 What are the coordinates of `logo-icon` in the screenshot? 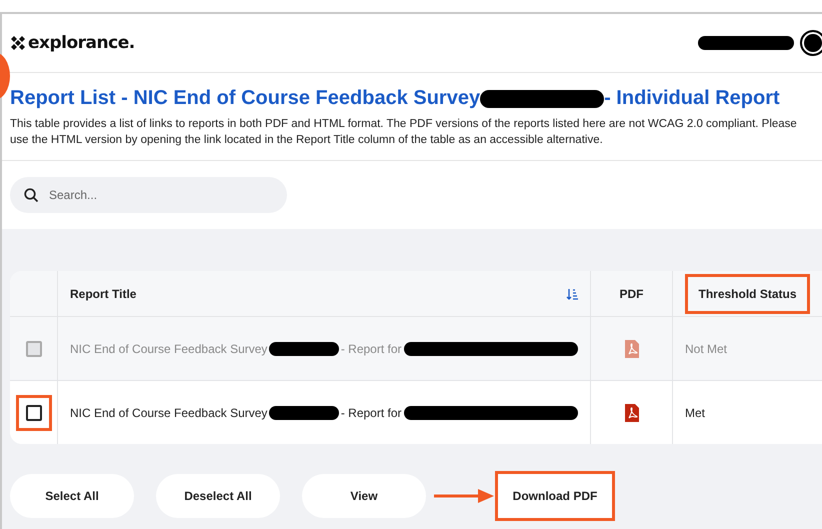 It's located at (18, 43).